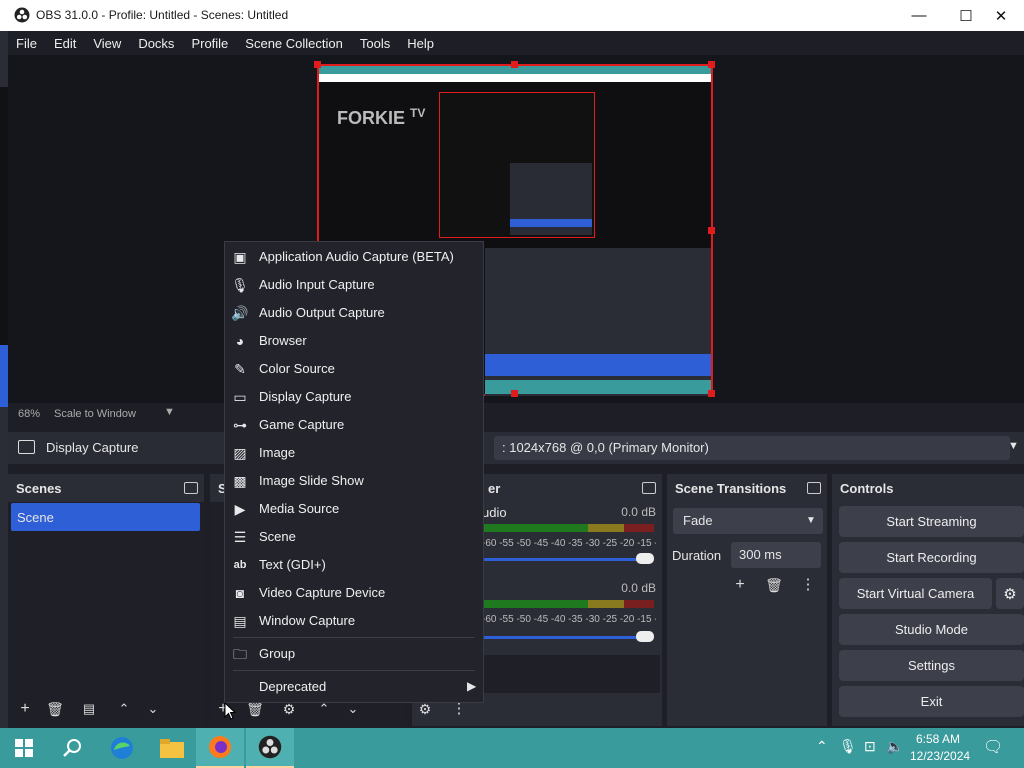 The width and height of the screenshot is (1024, 768). What do you see at coordinates (106, 488) in the screenshot?
I see `scenes-title: Scenes` at bounding box center [106, 488].